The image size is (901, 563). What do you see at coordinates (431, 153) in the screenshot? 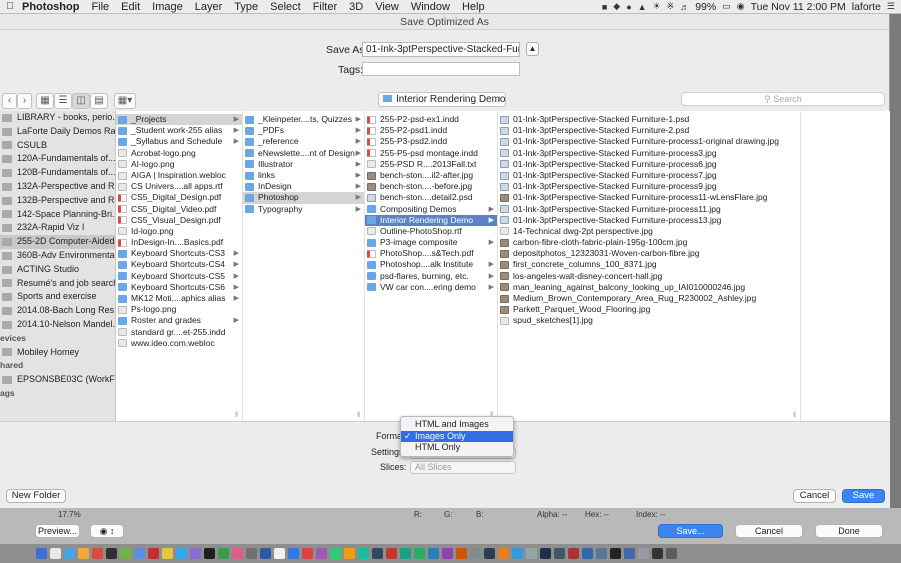
I see `file-row: 255-P5-psd montage.indd` at bounding box center [431, 153].